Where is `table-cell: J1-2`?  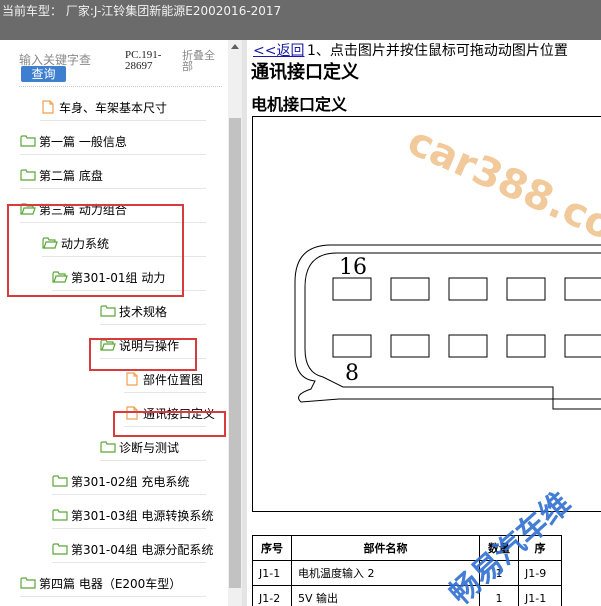 table-cell: J1-2 is located at coordinates (272, 595).